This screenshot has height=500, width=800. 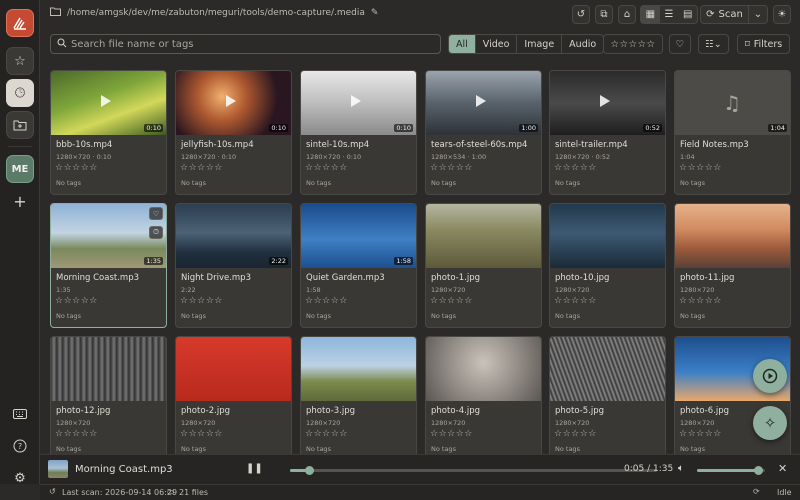 What do you see at coordinates (108, 265) in the screenshot?
I see `audio-card: ♡ 🕒︎ 1:35 Morning Coast.mp3 1:35 ☆☆☆☆☆ No tags` at bounding box center [108, 265].